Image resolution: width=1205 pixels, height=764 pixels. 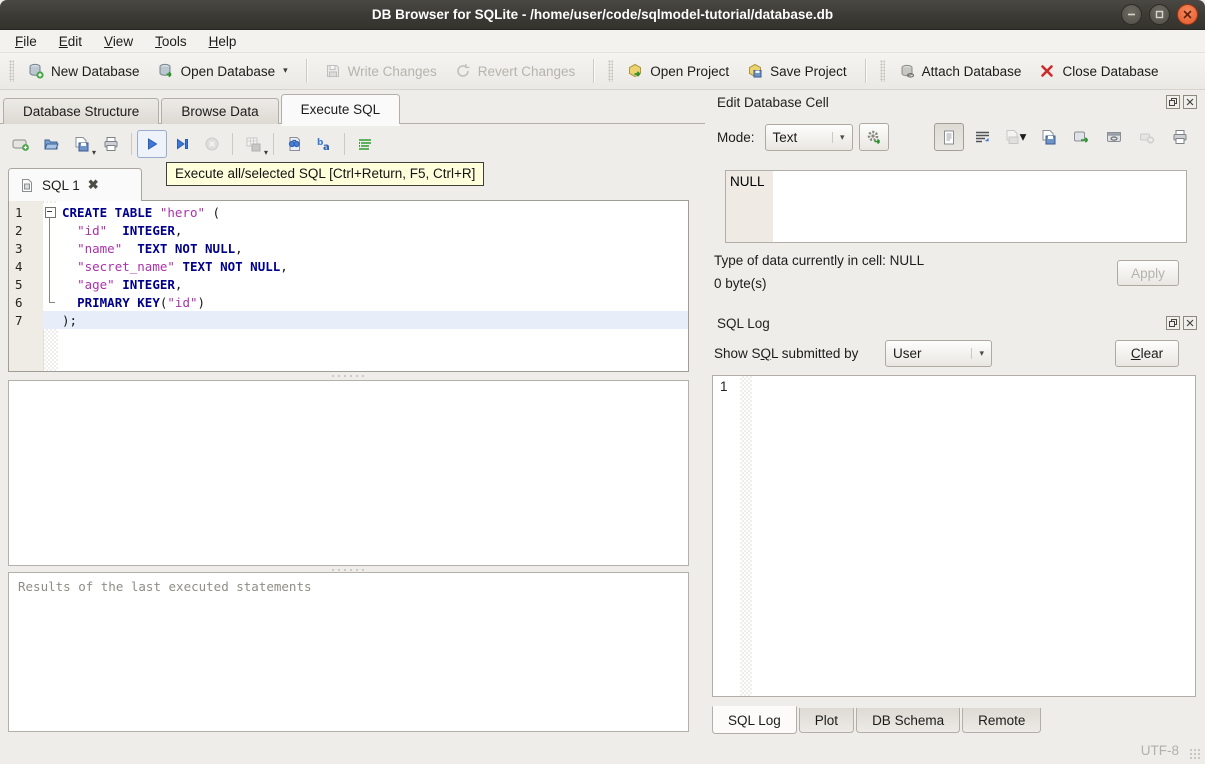 I want to click on word-wrap-icon, so click(x=982, y=137).